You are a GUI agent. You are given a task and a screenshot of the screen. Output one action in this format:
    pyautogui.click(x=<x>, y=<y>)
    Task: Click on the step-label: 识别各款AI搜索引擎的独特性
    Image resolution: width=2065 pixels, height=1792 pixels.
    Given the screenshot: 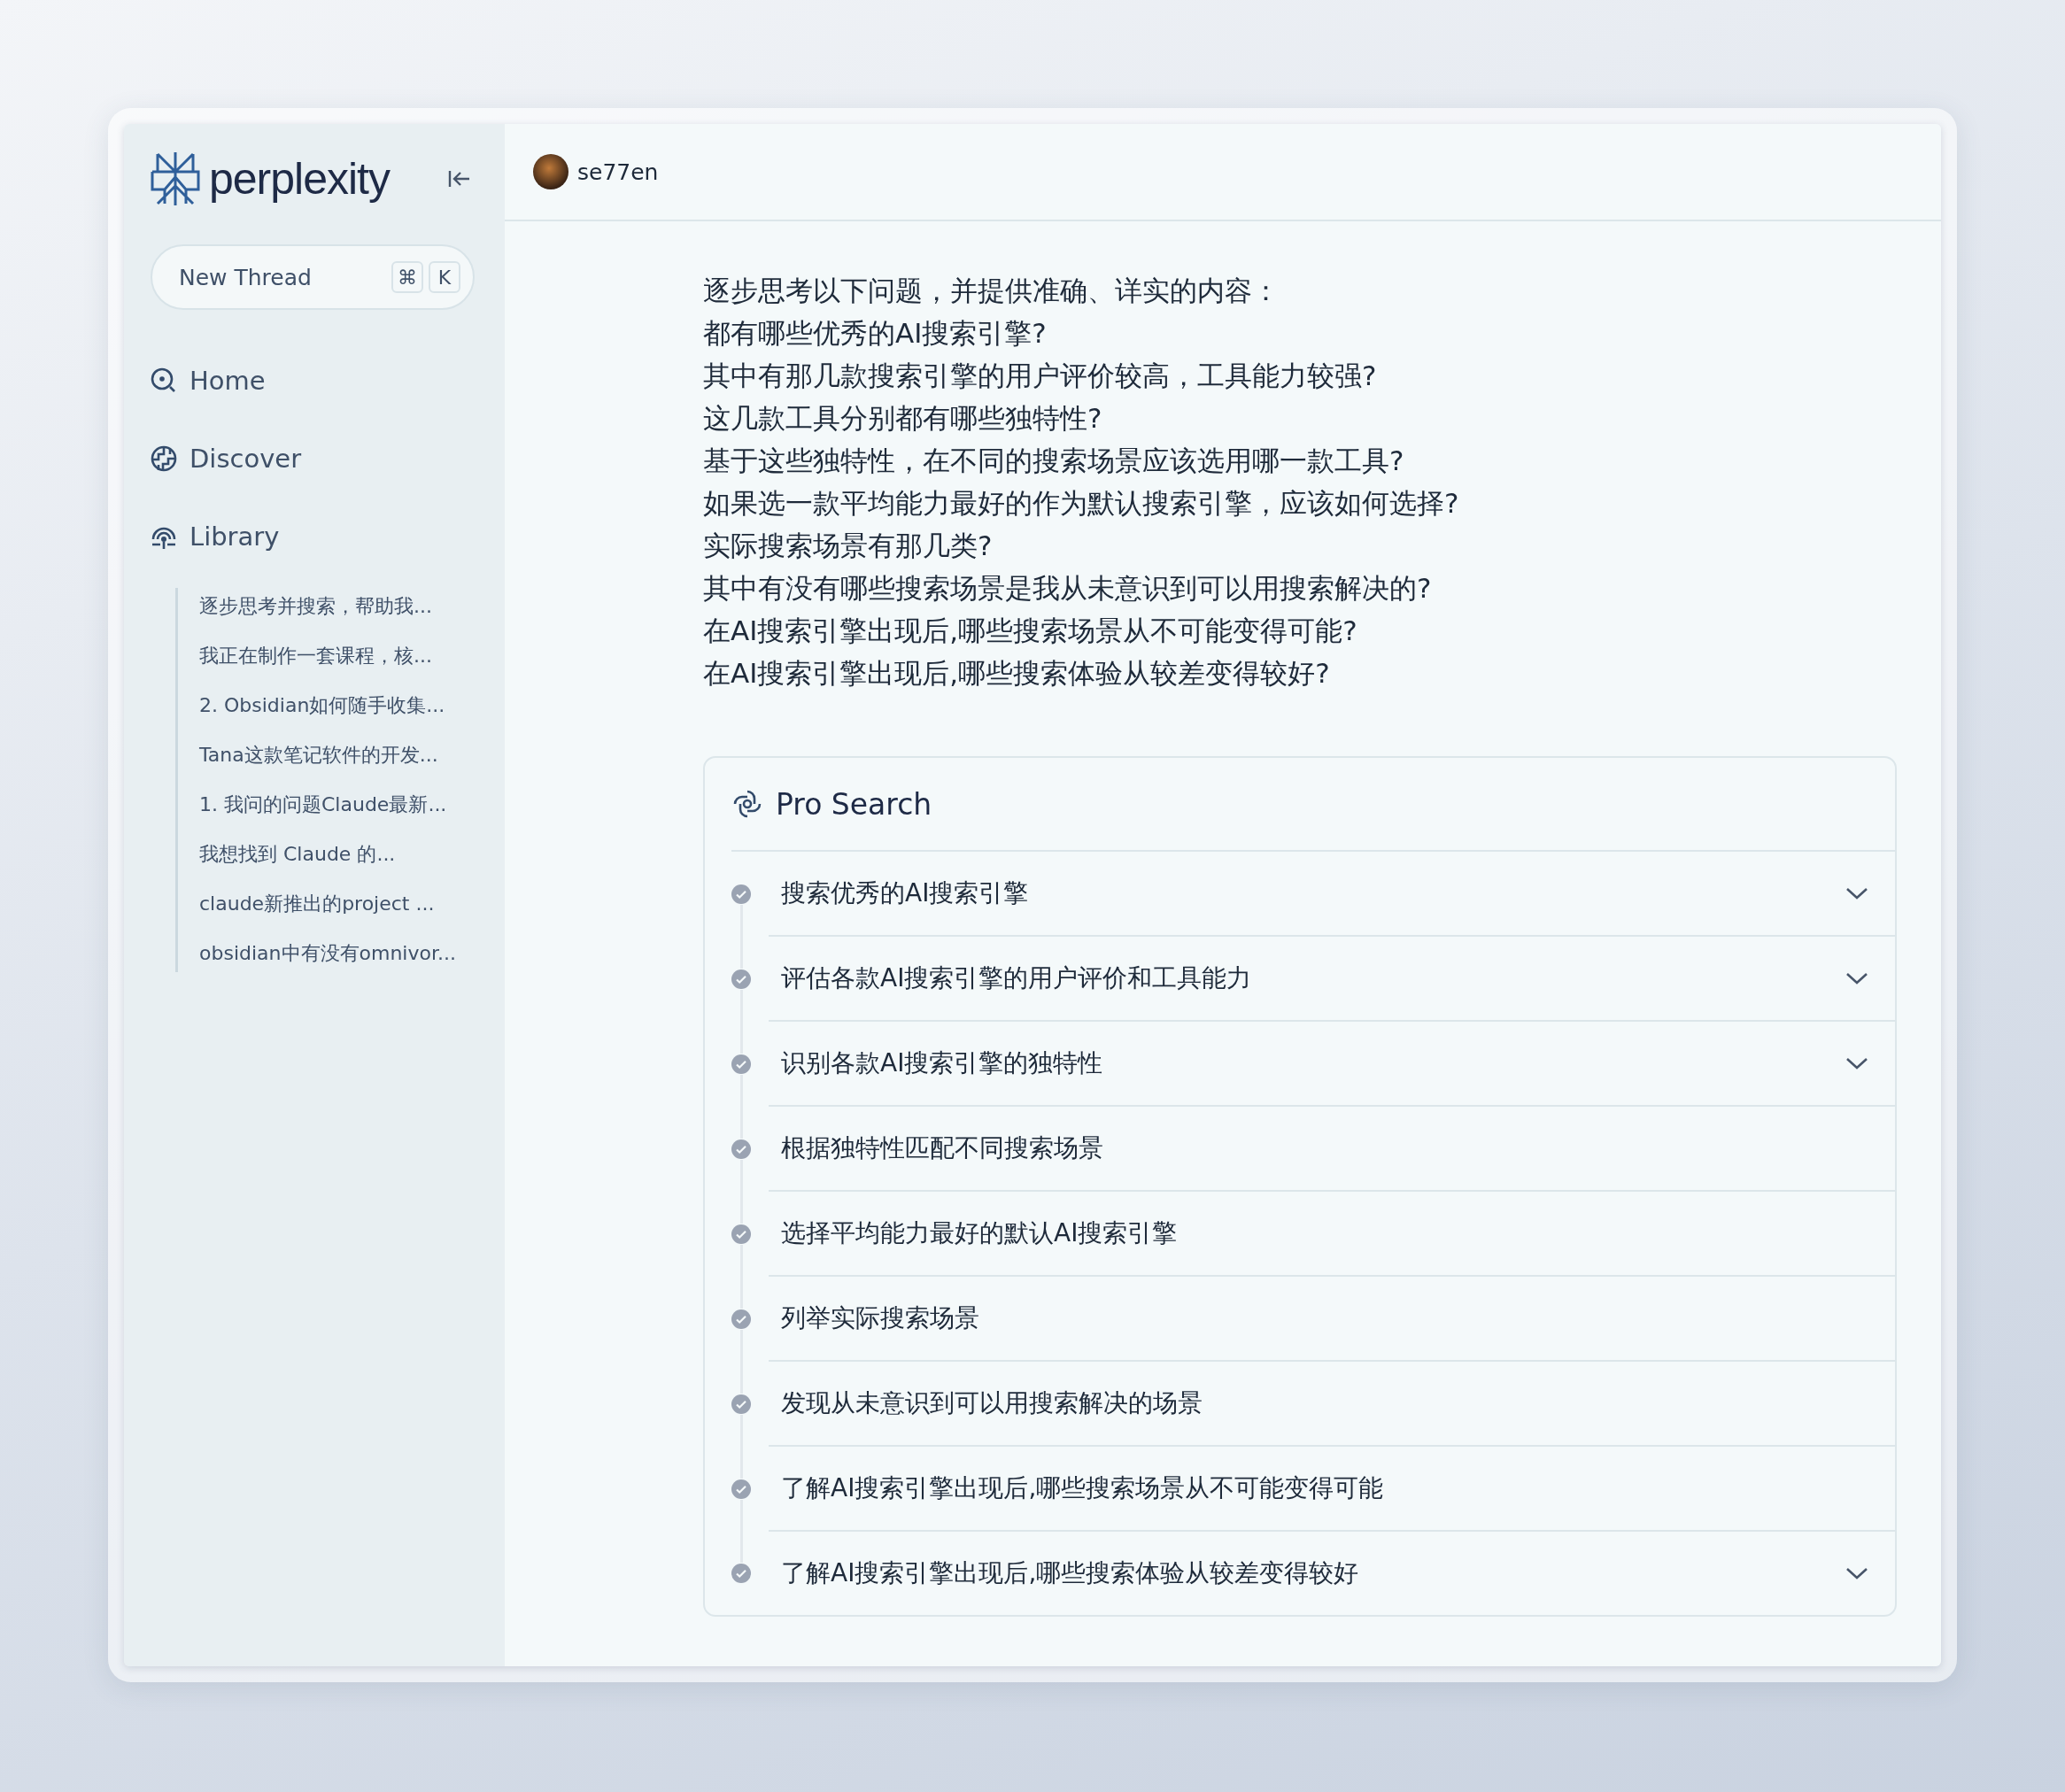 What is the action you would take?
    pyautogui.click(x=942, y=1063)
    